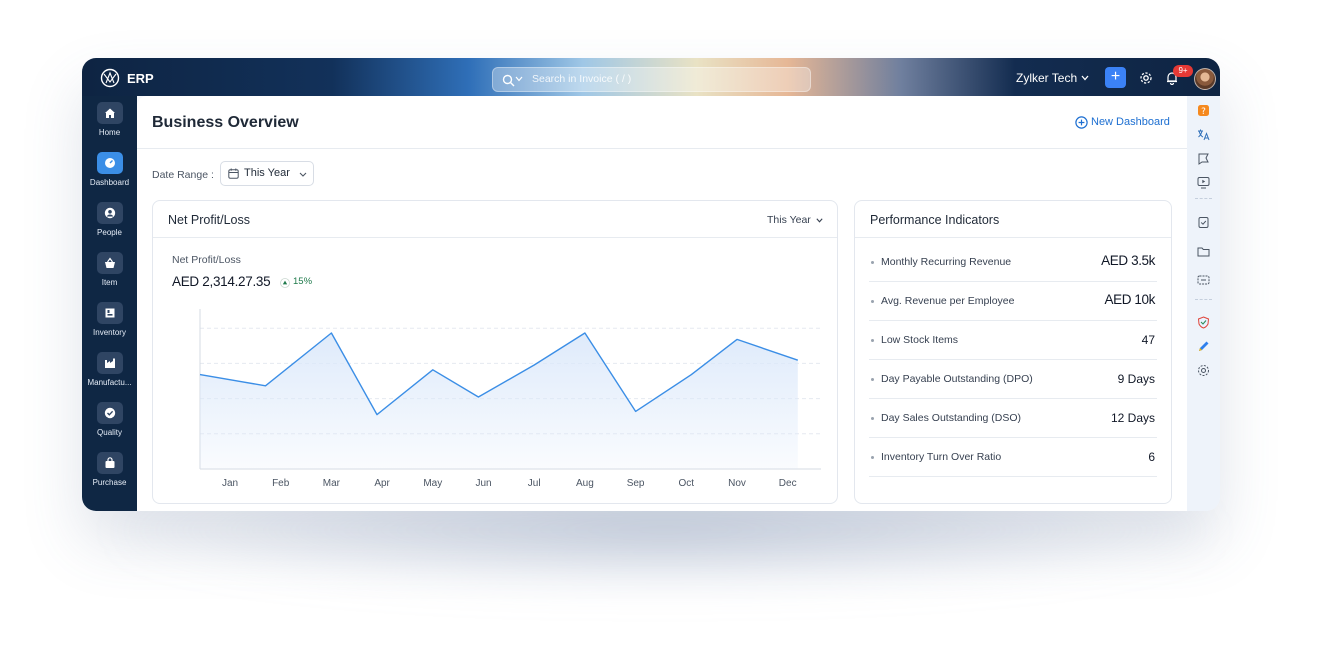 This screenshot has width=1330, height=646. What do you see at coordinates (382, 483) in the screenshot?
I see `x-tick-label: Apr` at bounding box center [382, 483].